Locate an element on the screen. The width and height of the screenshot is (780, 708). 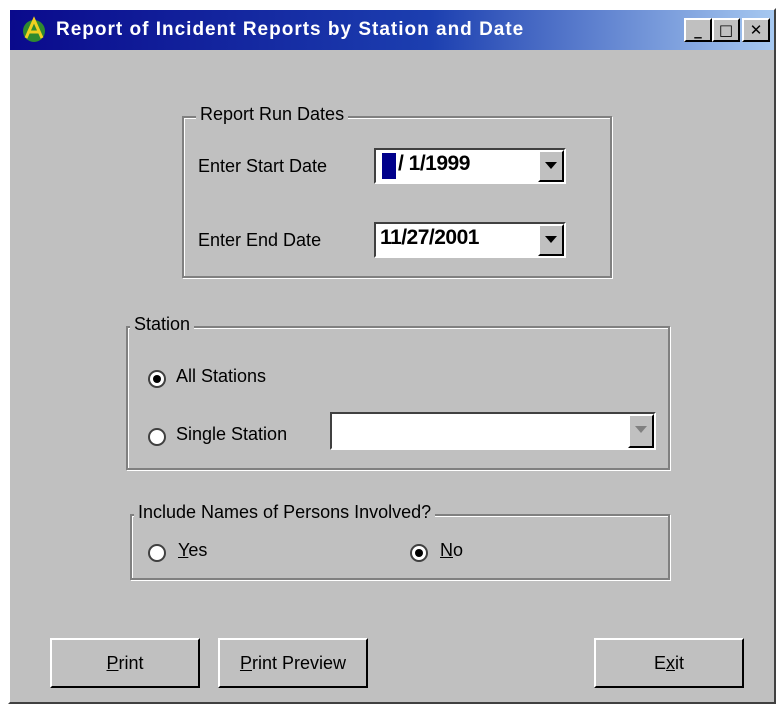
start-date-value: / 1/1999 is located at coordinates (434, 163).